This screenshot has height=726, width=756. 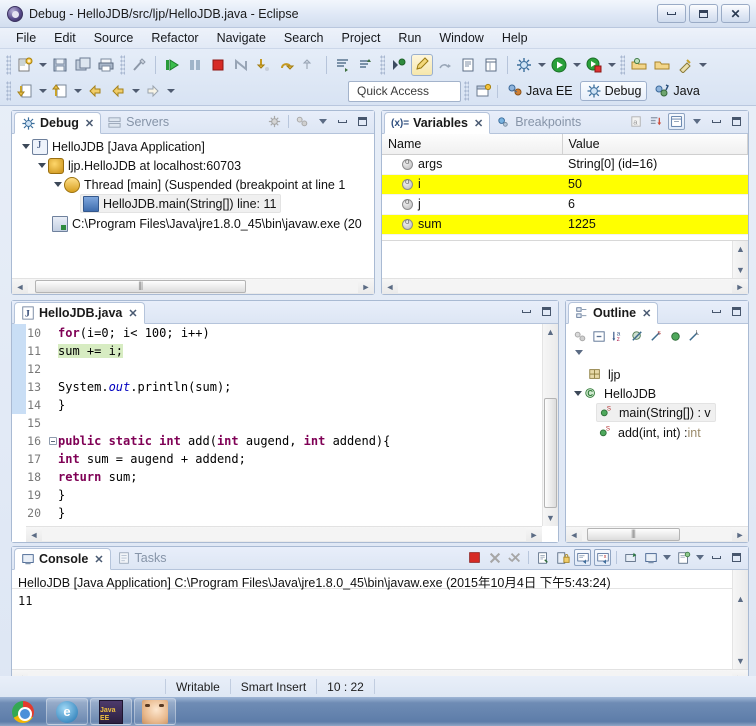 I want to click on step-into-icon, so click(x=264, y=65).